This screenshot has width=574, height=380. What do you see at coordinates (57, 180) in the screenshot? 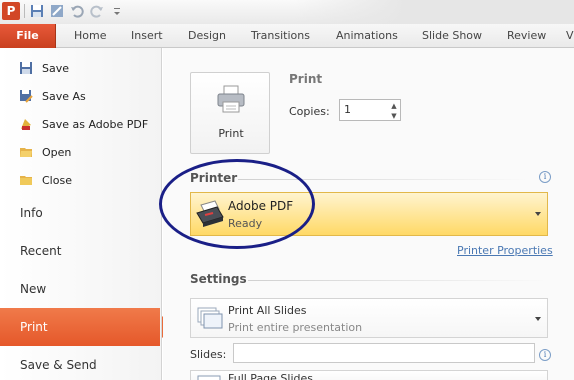
I see `close-label: Close` at bounding box center [57, 180].